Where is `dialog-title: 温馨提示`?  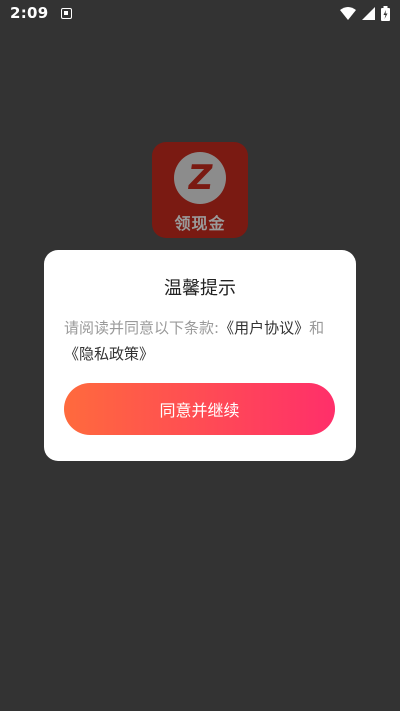 dialog-title: 温馨提示 is located at coordinates (200, 288).